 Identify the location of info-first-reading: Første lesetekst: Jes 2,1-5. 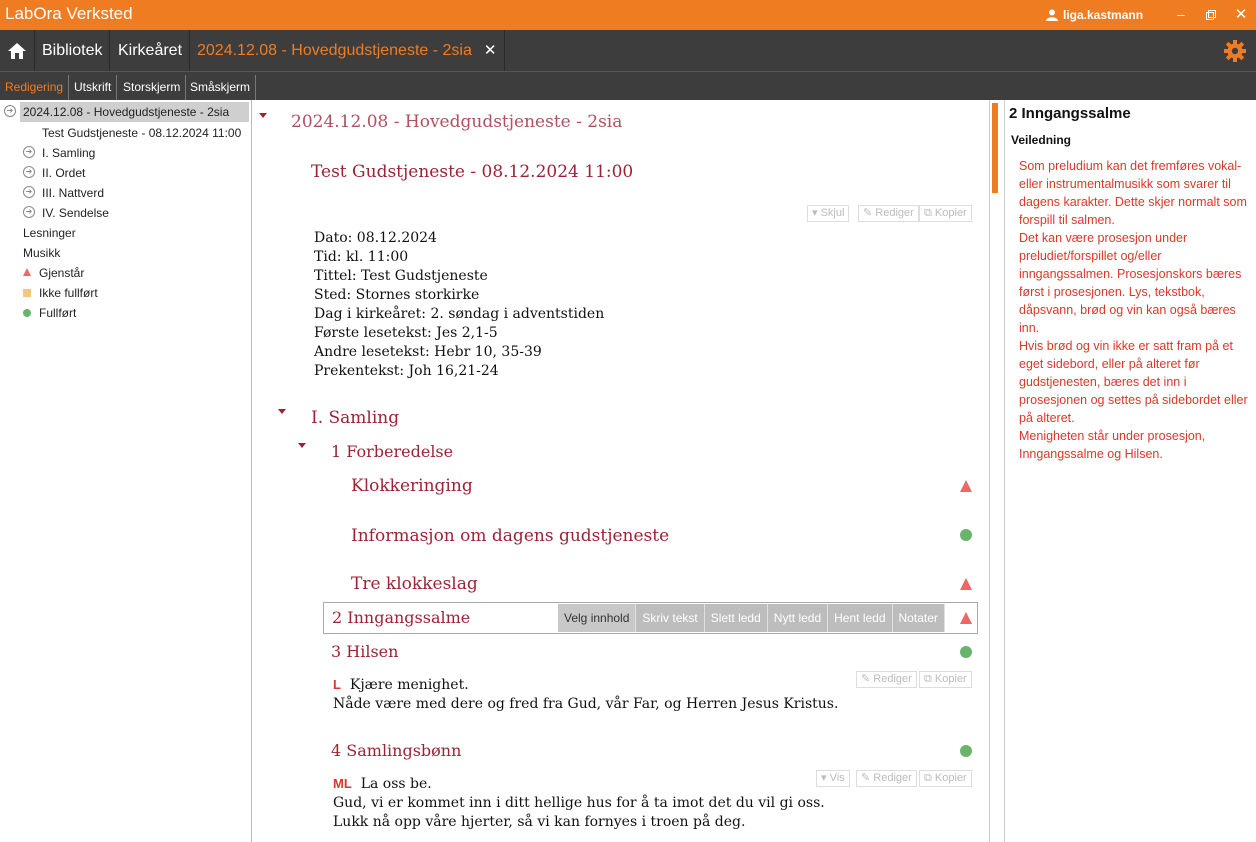
(406, 333).